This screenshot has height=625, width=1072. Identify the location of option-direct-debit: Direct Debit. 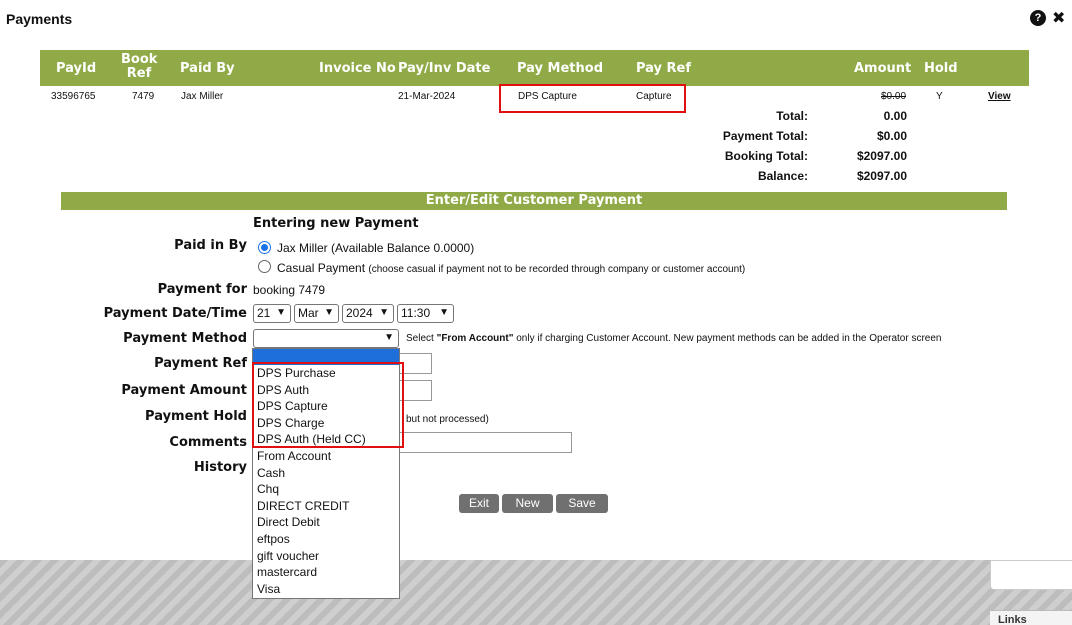
(326, 522).